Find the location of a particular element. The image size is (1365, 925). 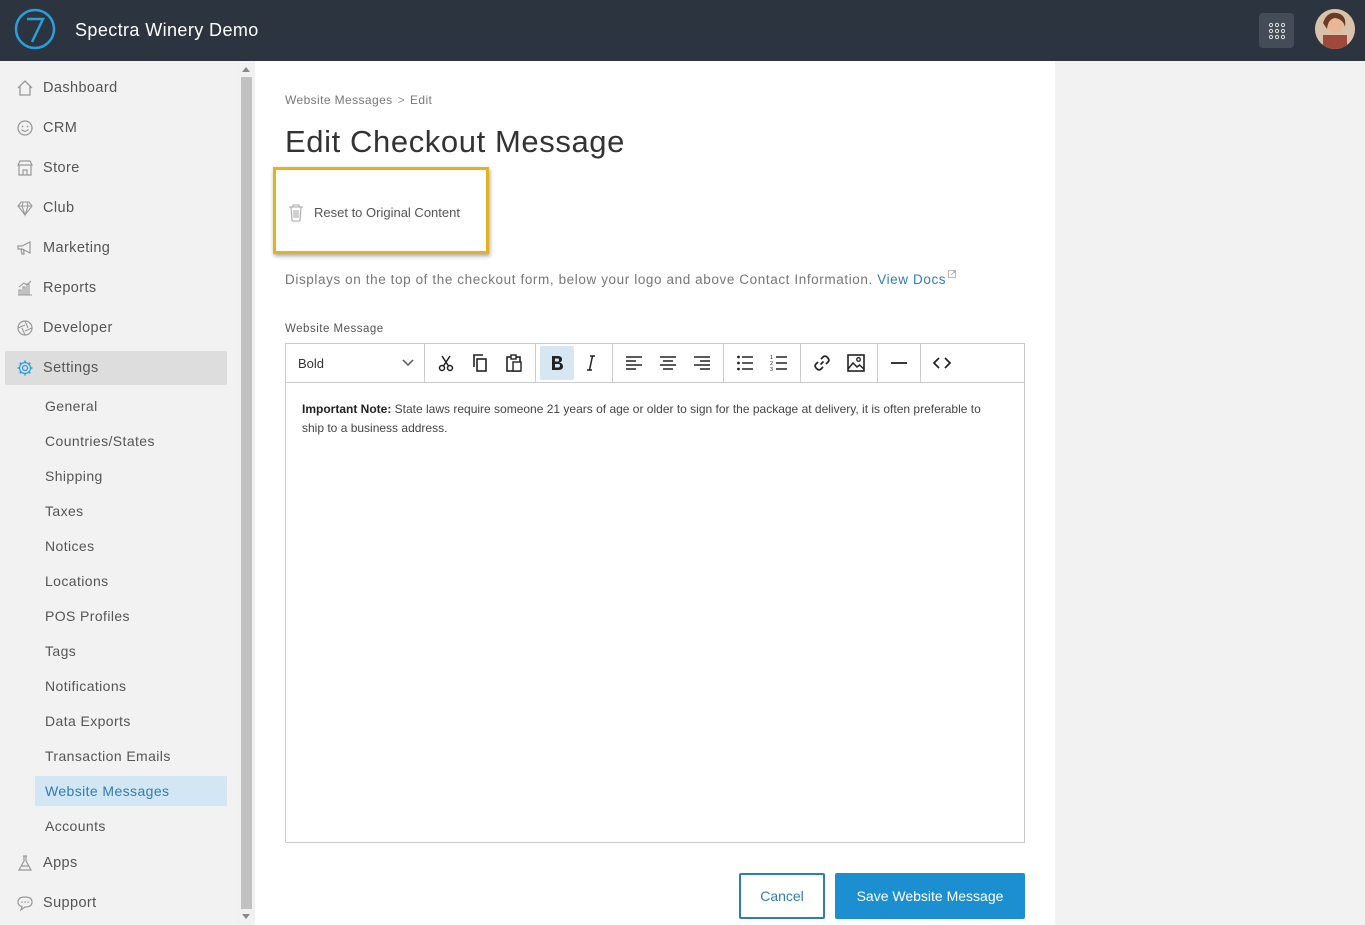

sidebar-scrollbar is located at coordinates (246, 493).